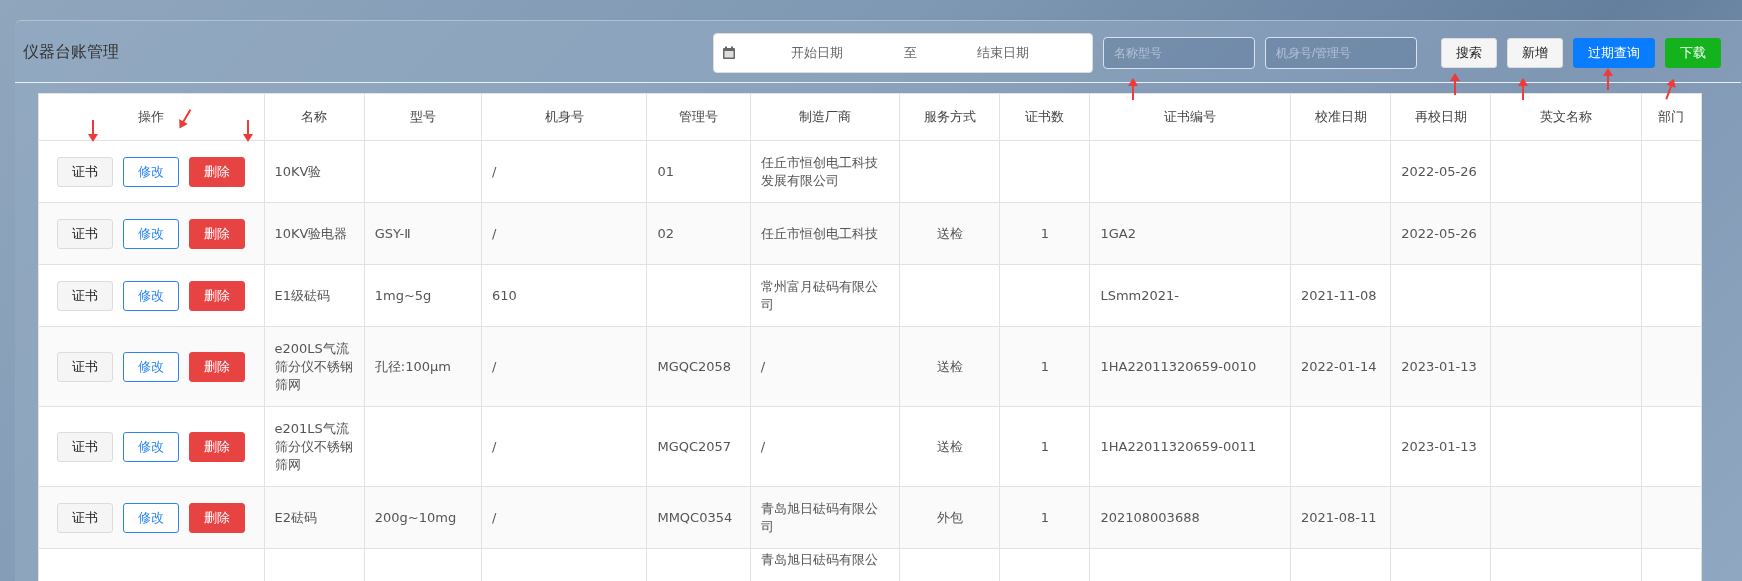 This screenshot has width=1742, height=581. Describe the element at coordinates (694, 446) in the screenshot. I see `table-cell: MGQC2057` at that location.